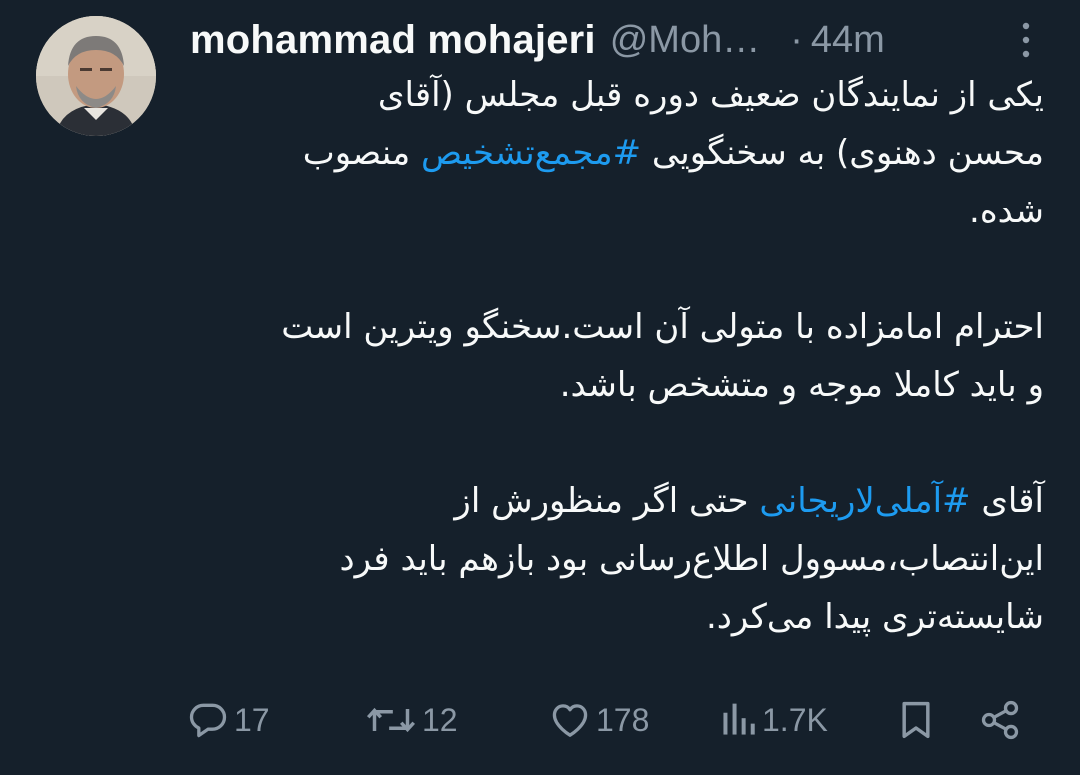 This screenshot has width=1080, height=775. I want to click on bookmark-icon, so click(916, 720).